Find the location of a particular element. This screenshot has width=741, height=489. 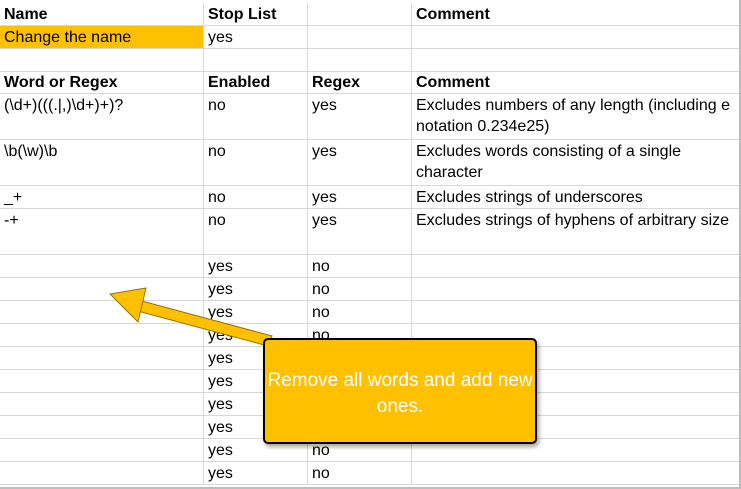

stoplist-value-cell: yes is located at coordinates (256, 37).